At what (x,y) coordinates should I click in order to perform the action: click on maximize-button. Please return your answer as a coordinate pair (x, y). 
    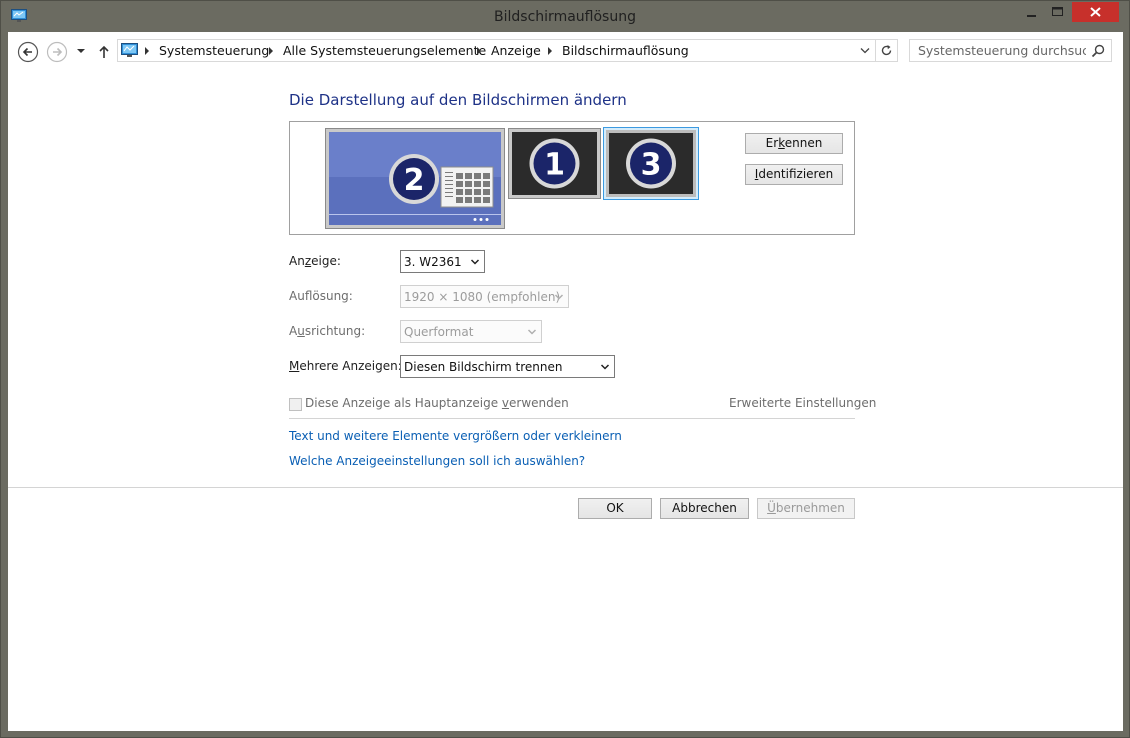
    Looking at the image, I should click on (1057, 12).